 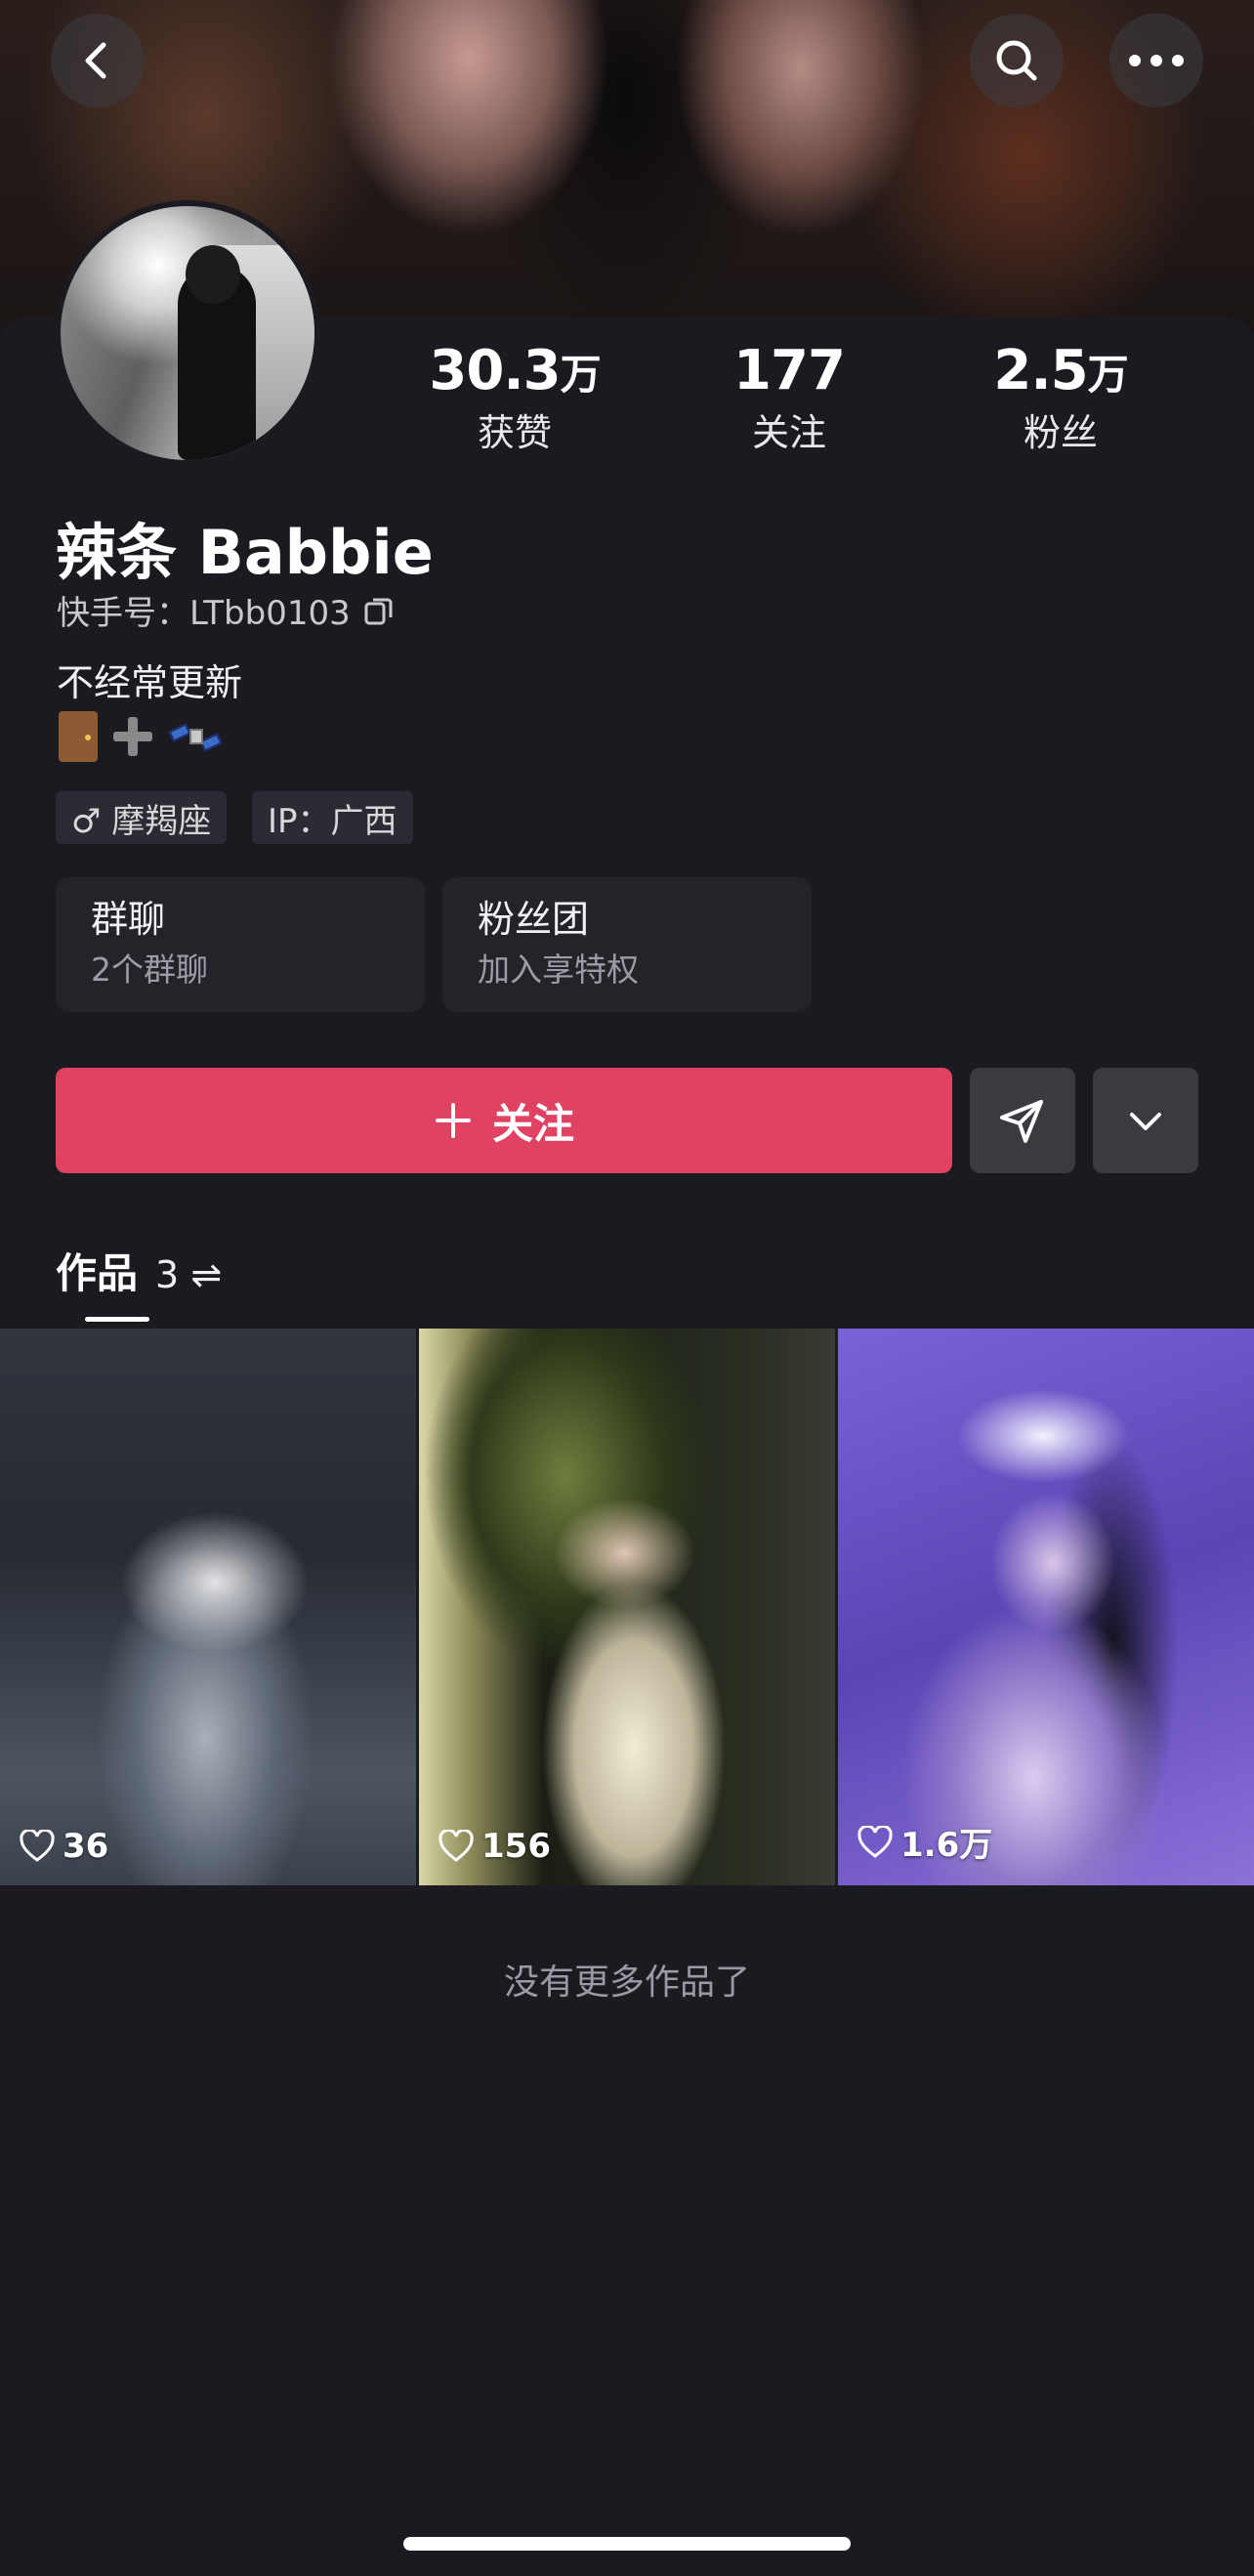 I want to click on copy-icon, so click(x=379, y=610).